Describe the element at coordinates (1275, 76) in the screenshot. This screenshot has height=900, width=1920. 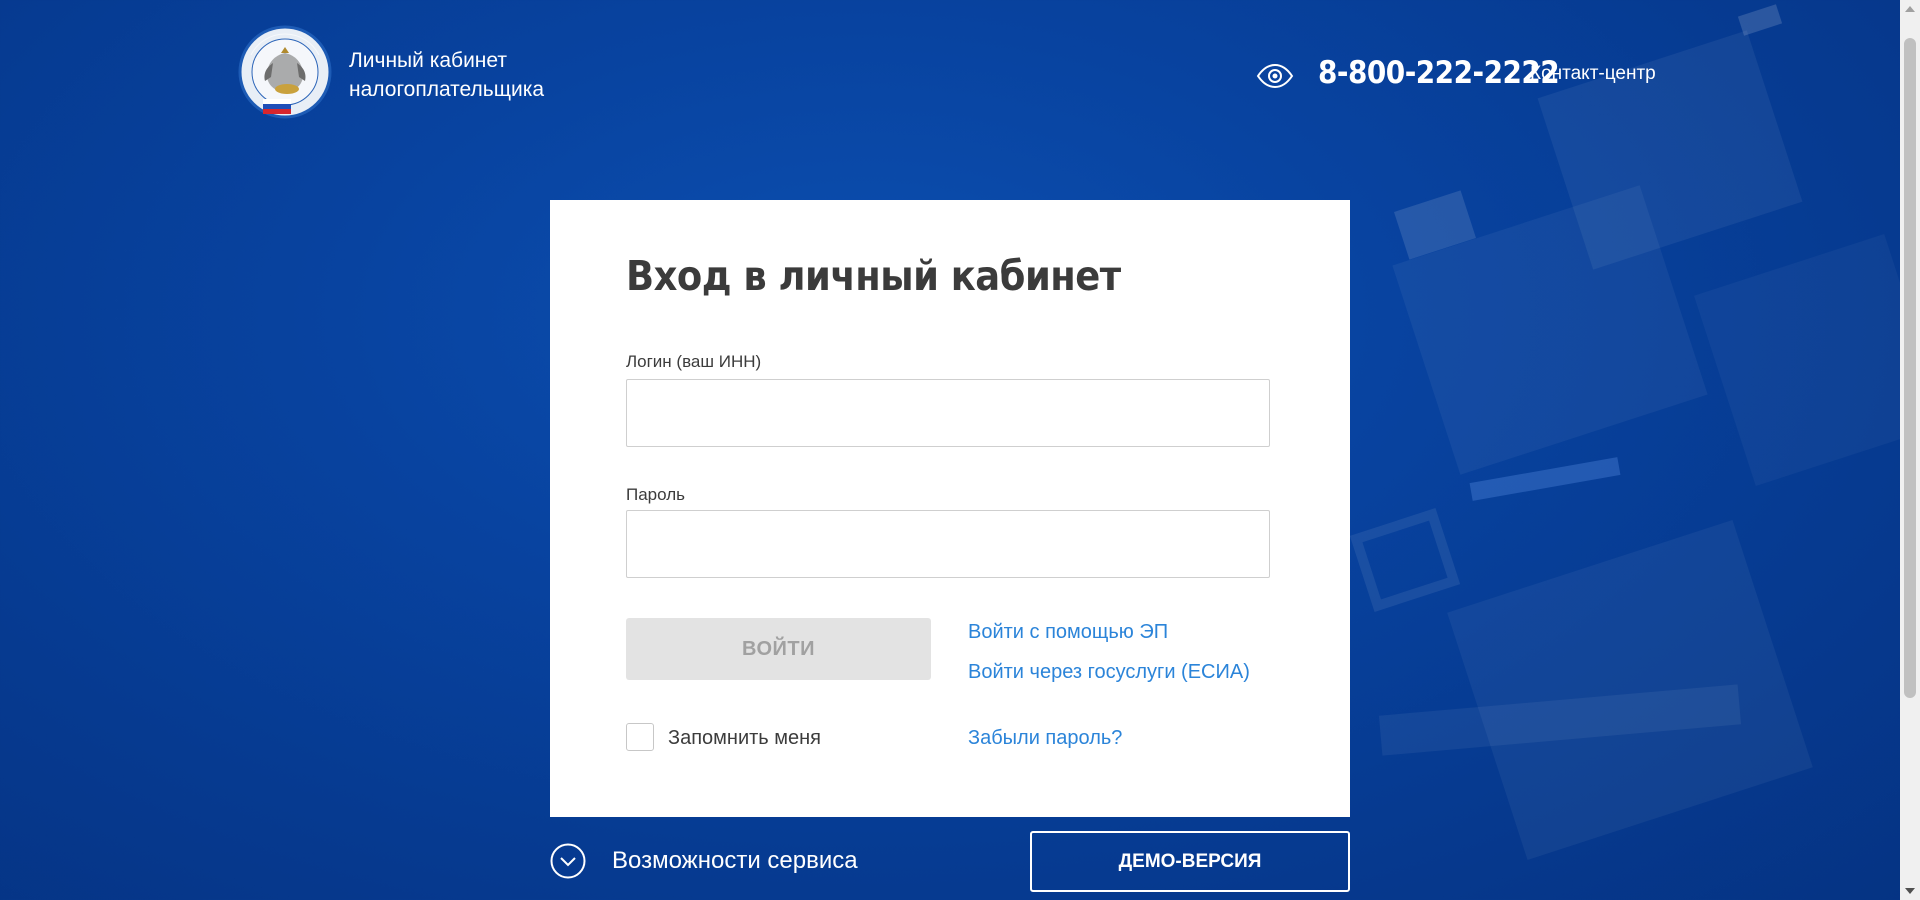
I see `eye-icon` at that location.